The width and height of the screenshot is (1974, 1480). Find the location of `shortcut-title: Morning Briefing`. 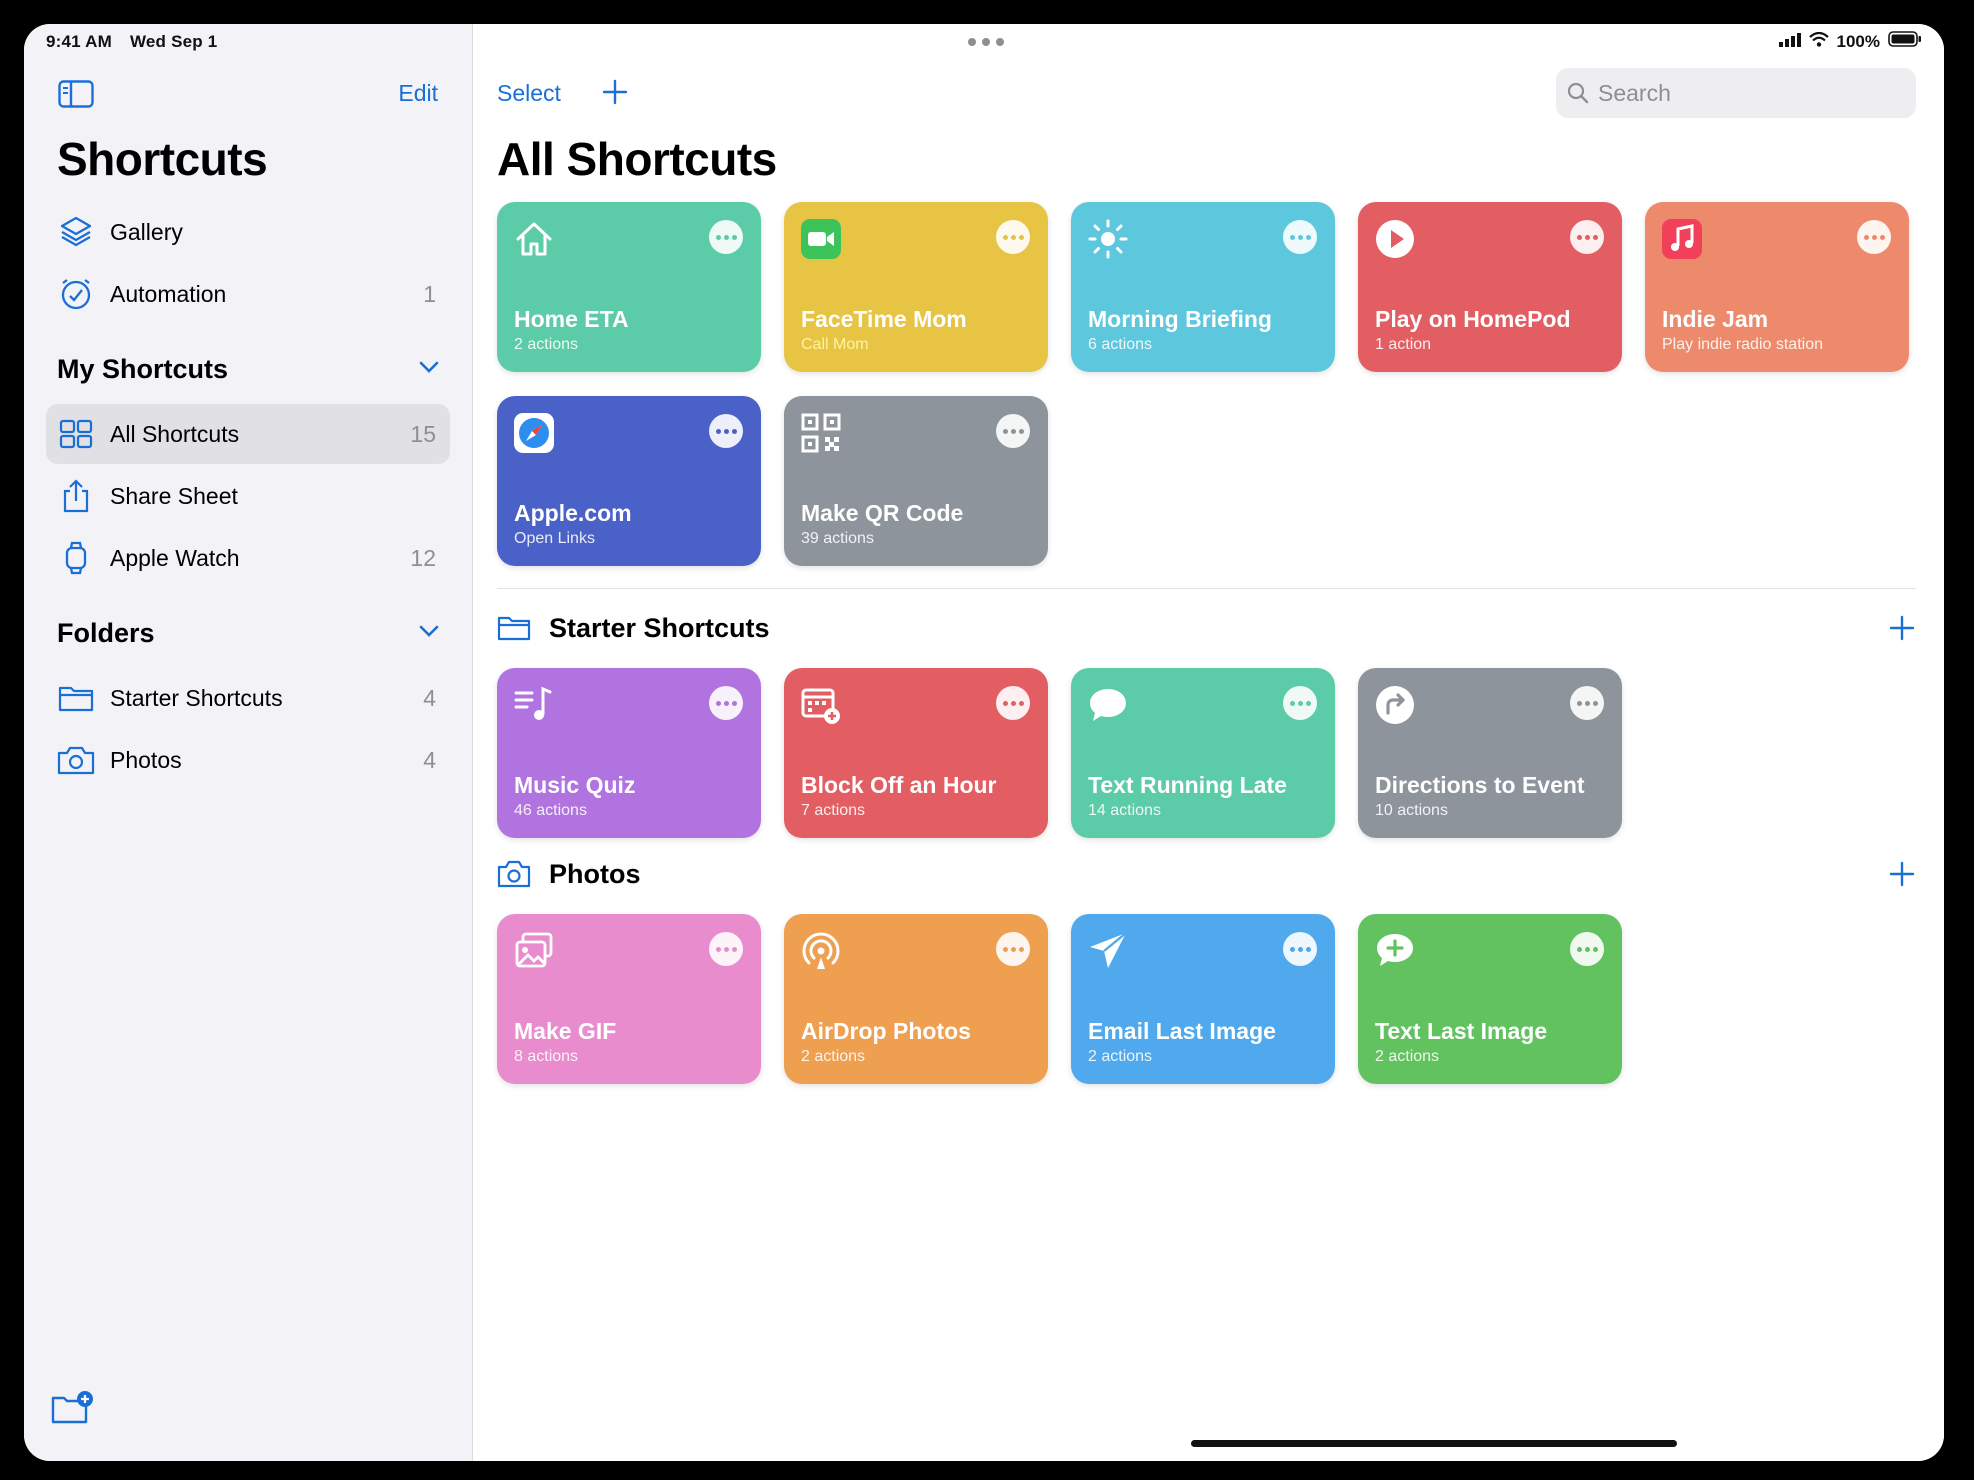

shortcut-title: Morning Briefing is located at coordinates (1180, 319).